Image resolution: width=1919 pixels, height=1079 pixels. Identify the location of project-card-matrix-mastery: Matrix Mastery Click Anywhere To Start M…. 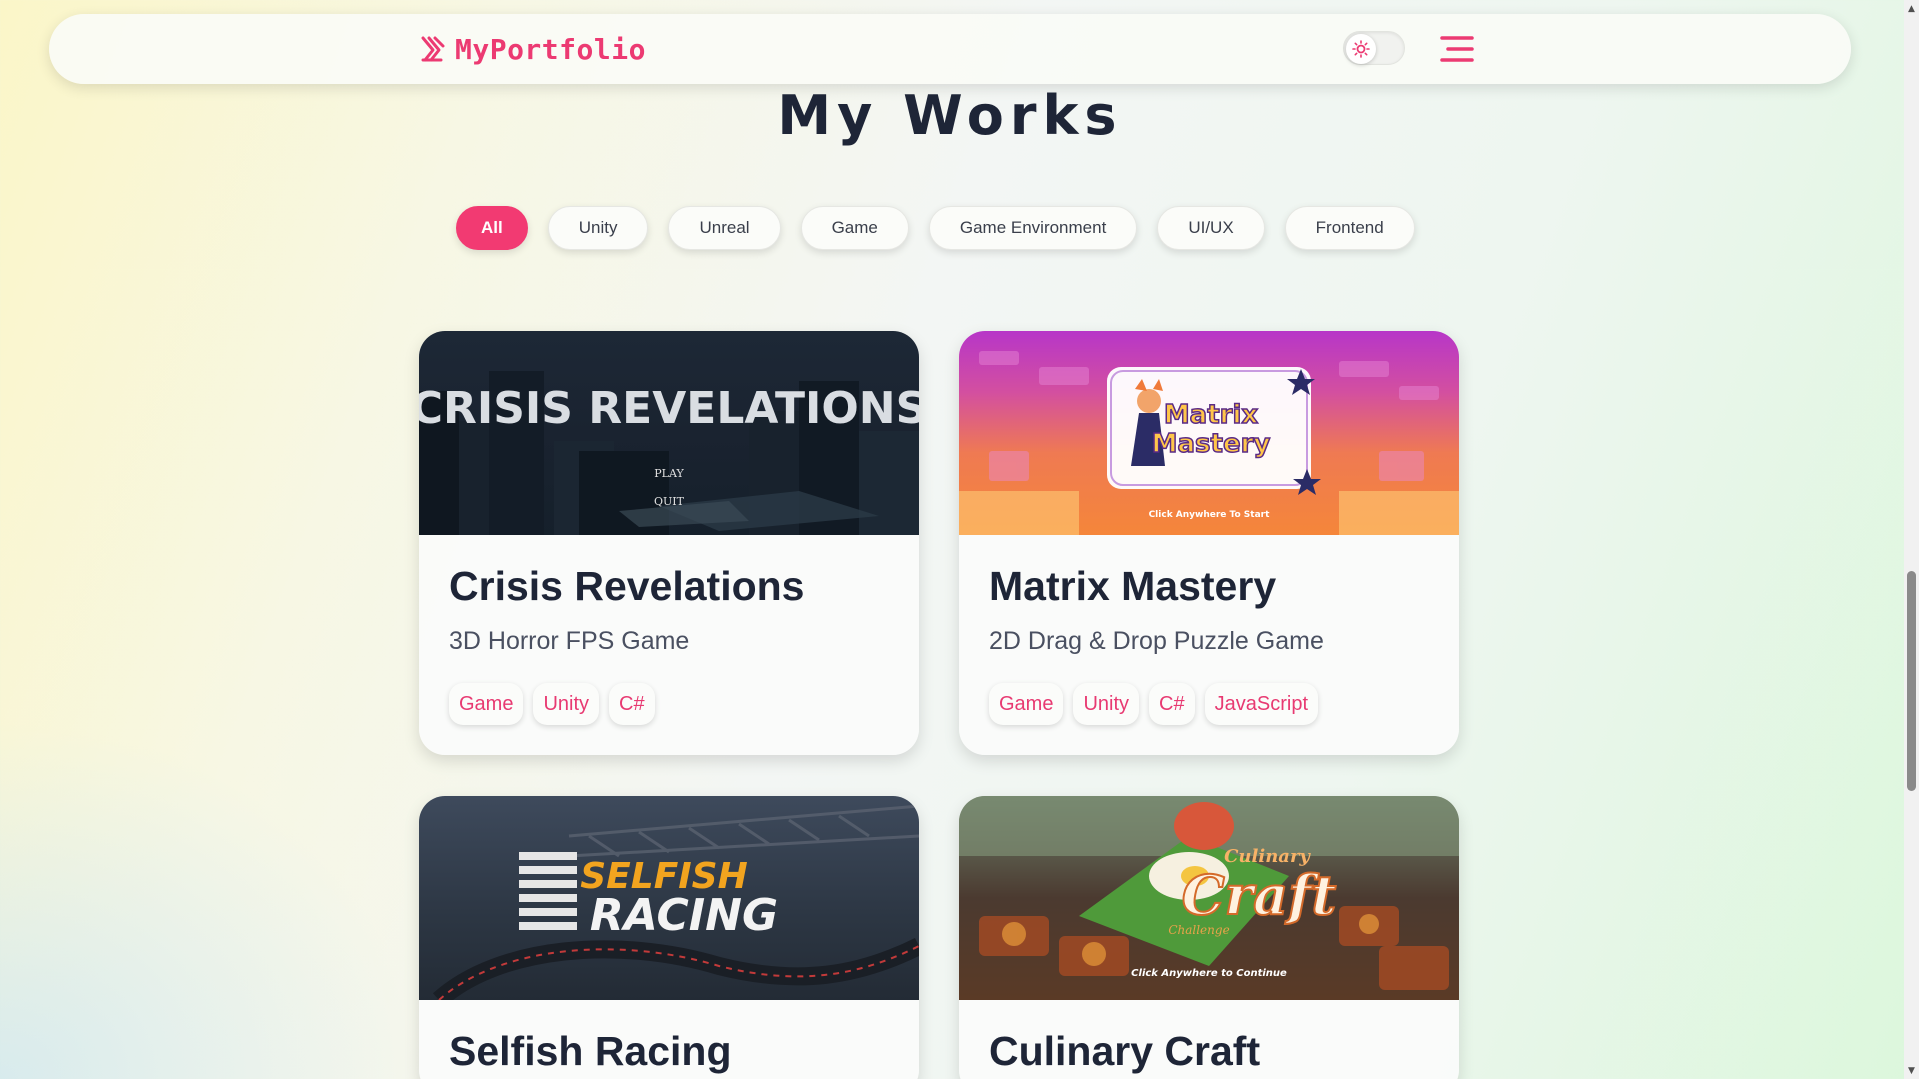
(1209, 543).